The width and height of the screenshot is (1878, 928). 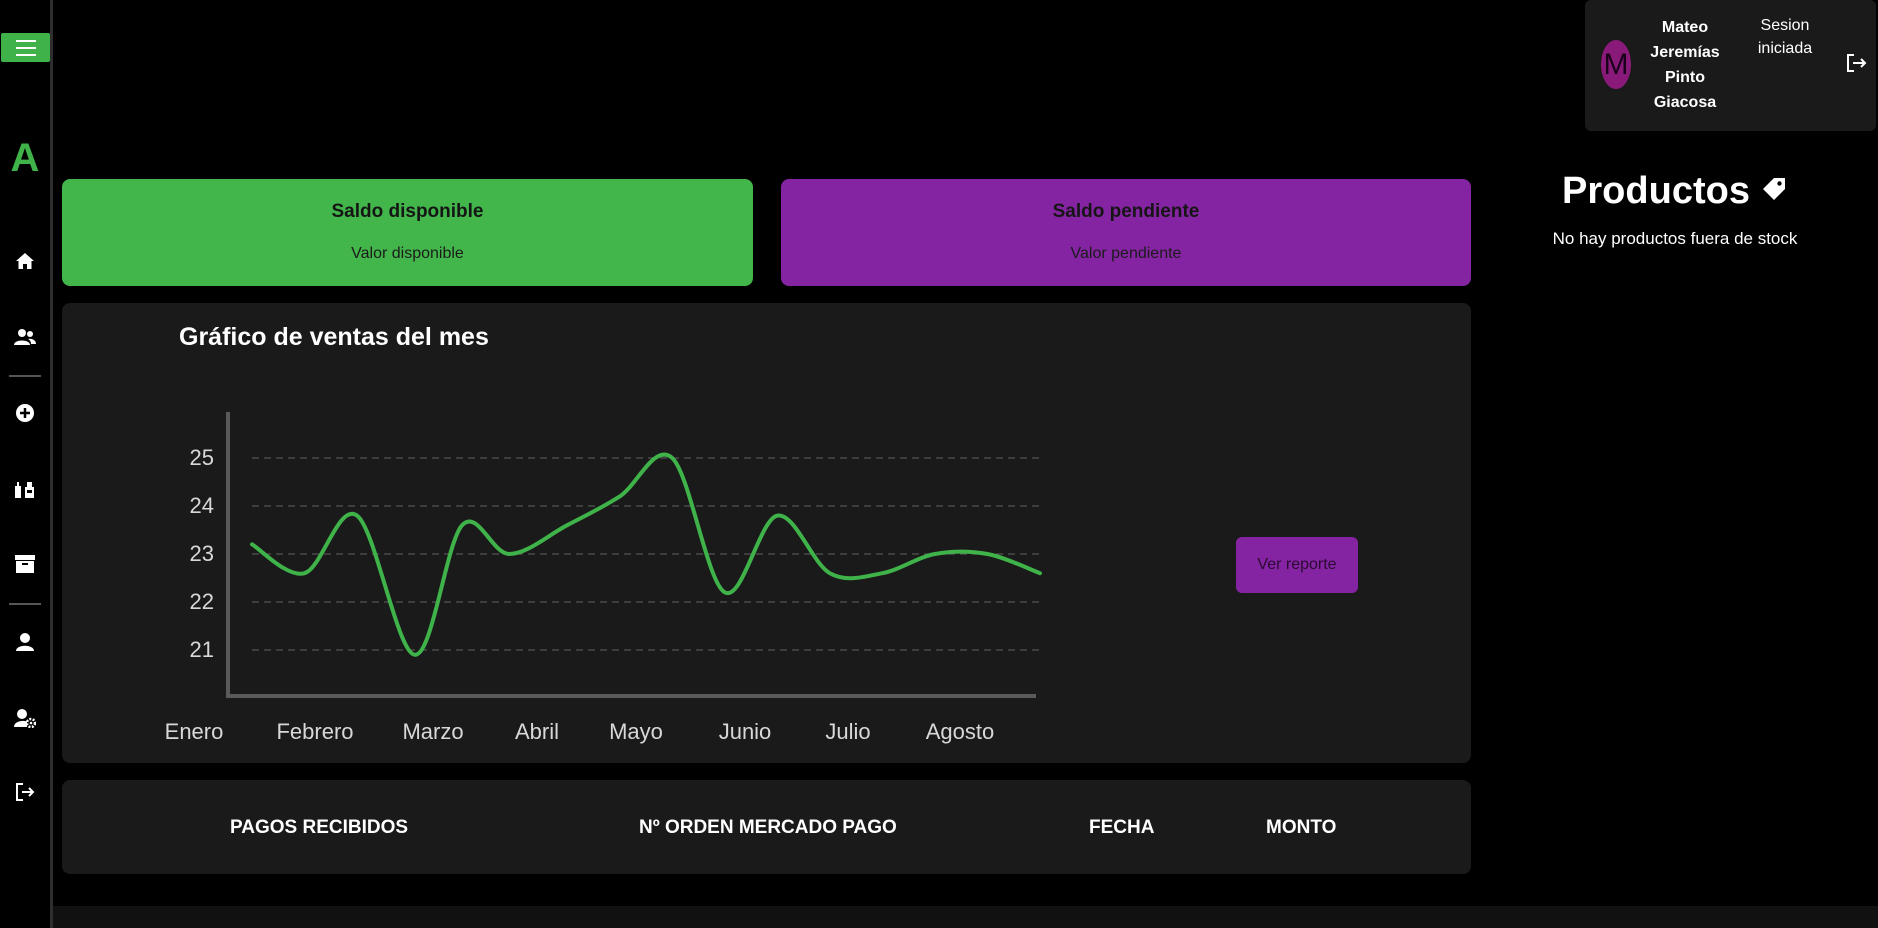 What do you see at coordinates (25, 489) in the screenshot?
I see `products-icon` at bounding box center [25, 489].